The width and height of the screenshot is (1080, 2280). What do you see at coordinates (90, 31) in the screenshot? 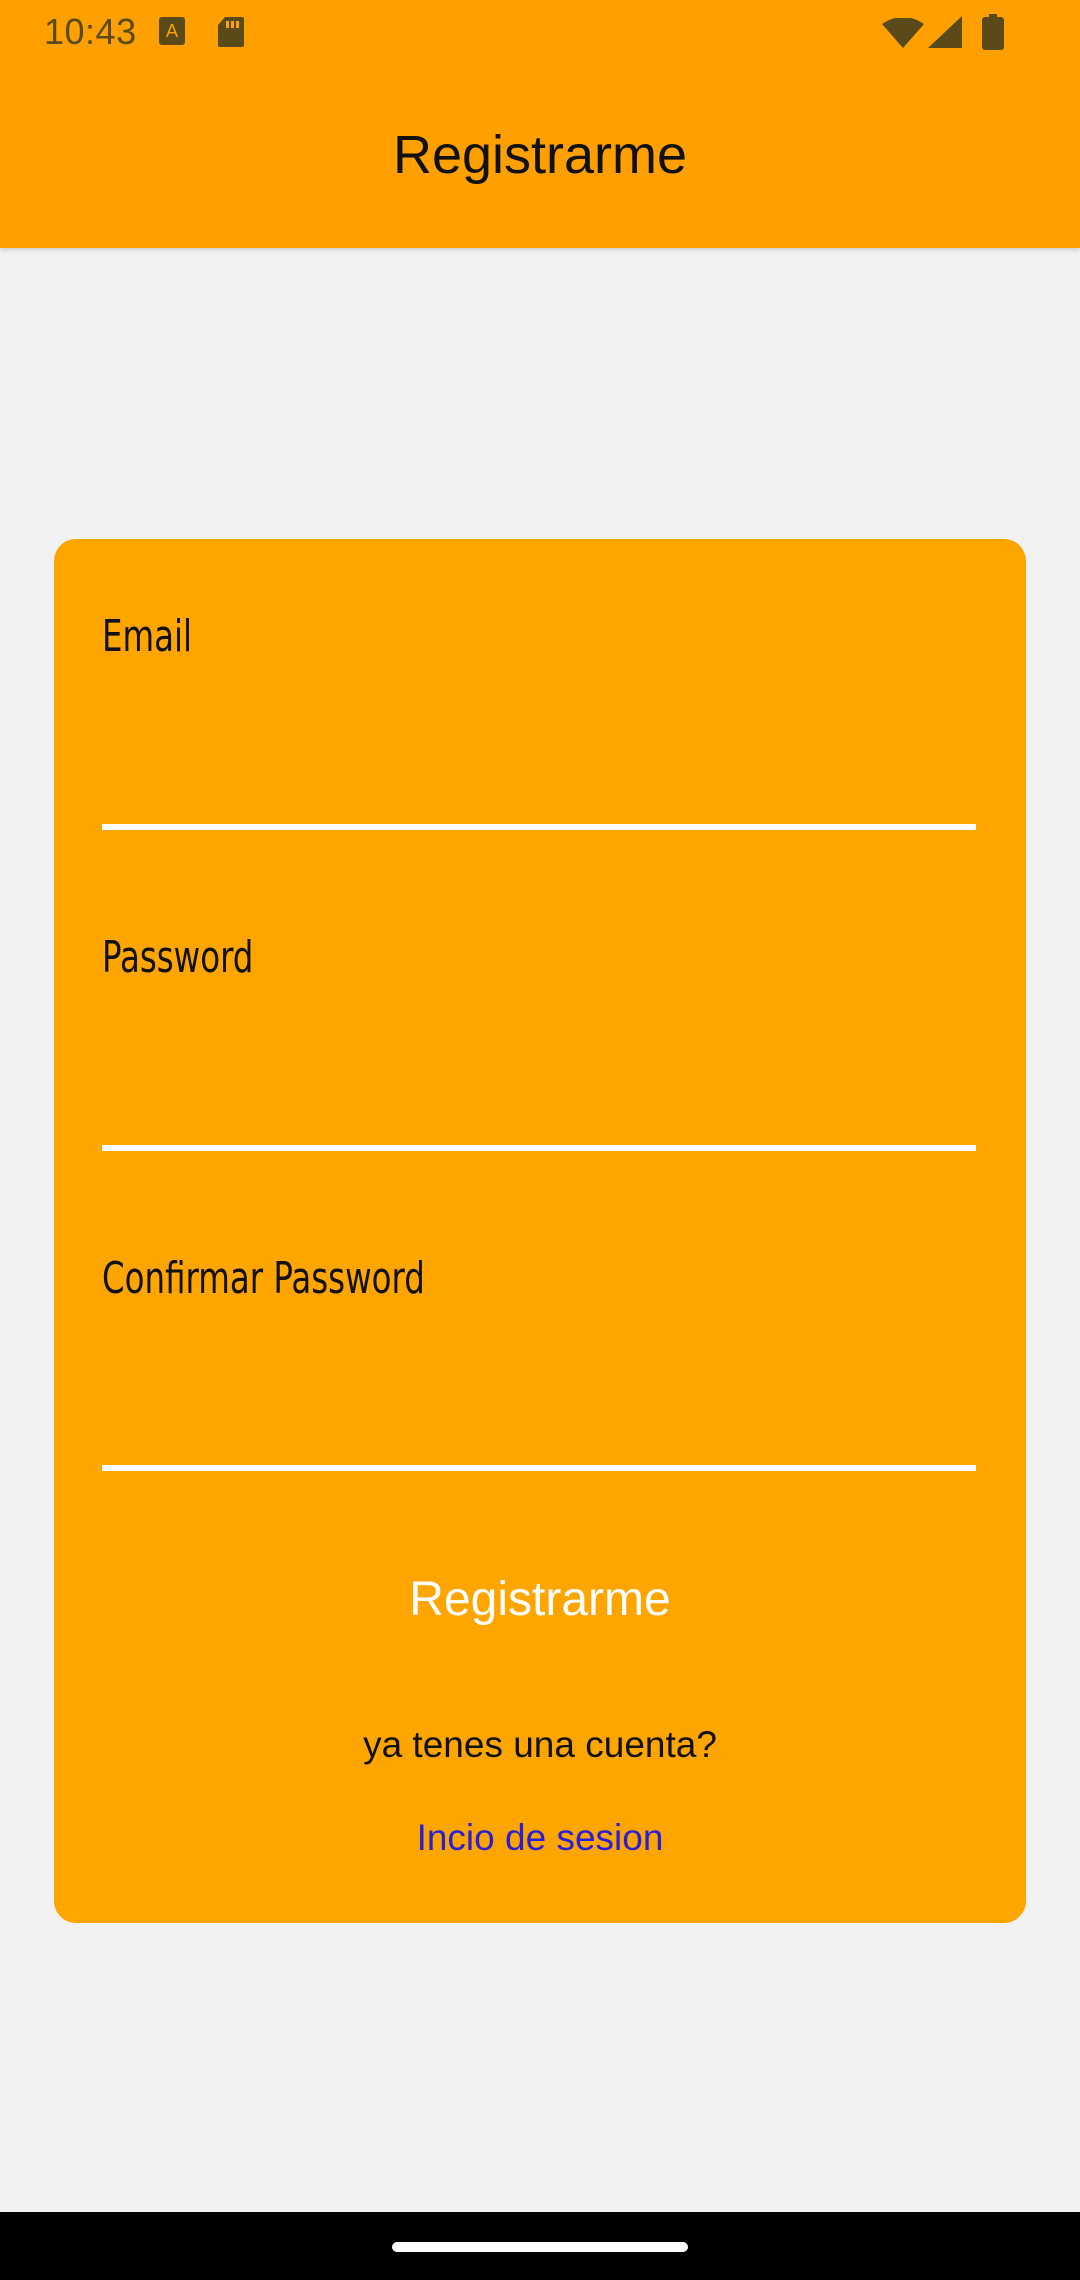
I see `status-time: 10:43` at bounding box center [90, 31].